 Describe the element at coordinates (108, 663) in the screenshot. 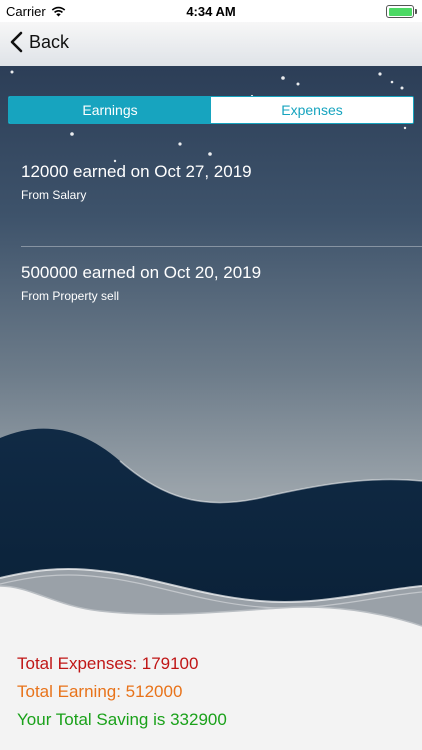

I see `total-expenses-label: Total Expenses: 179100` at that location.